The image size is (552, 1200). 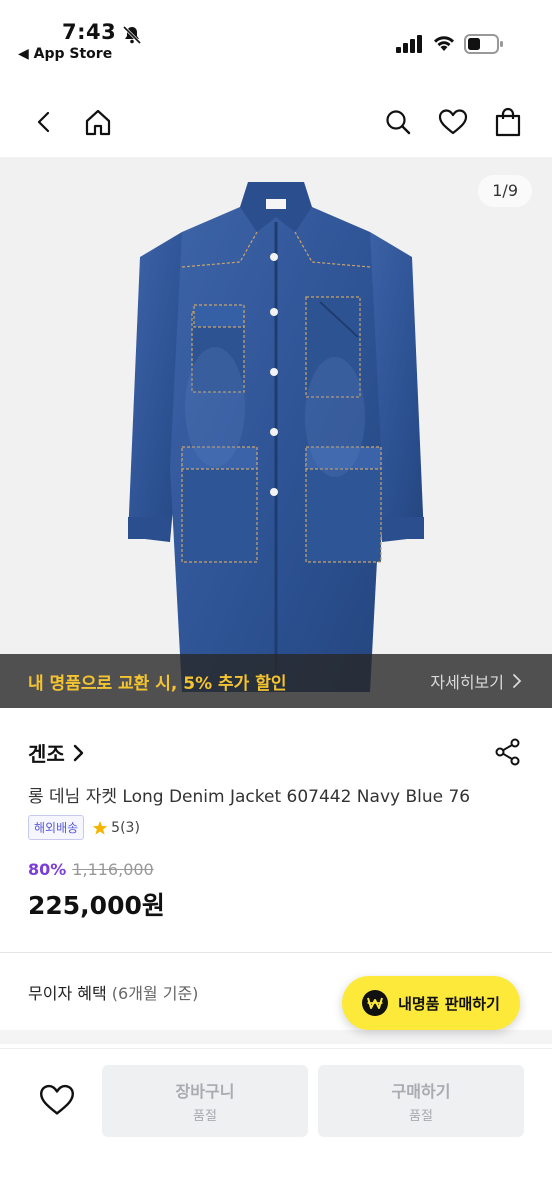 I want to click on search-icon, so click(x=398, y=122).